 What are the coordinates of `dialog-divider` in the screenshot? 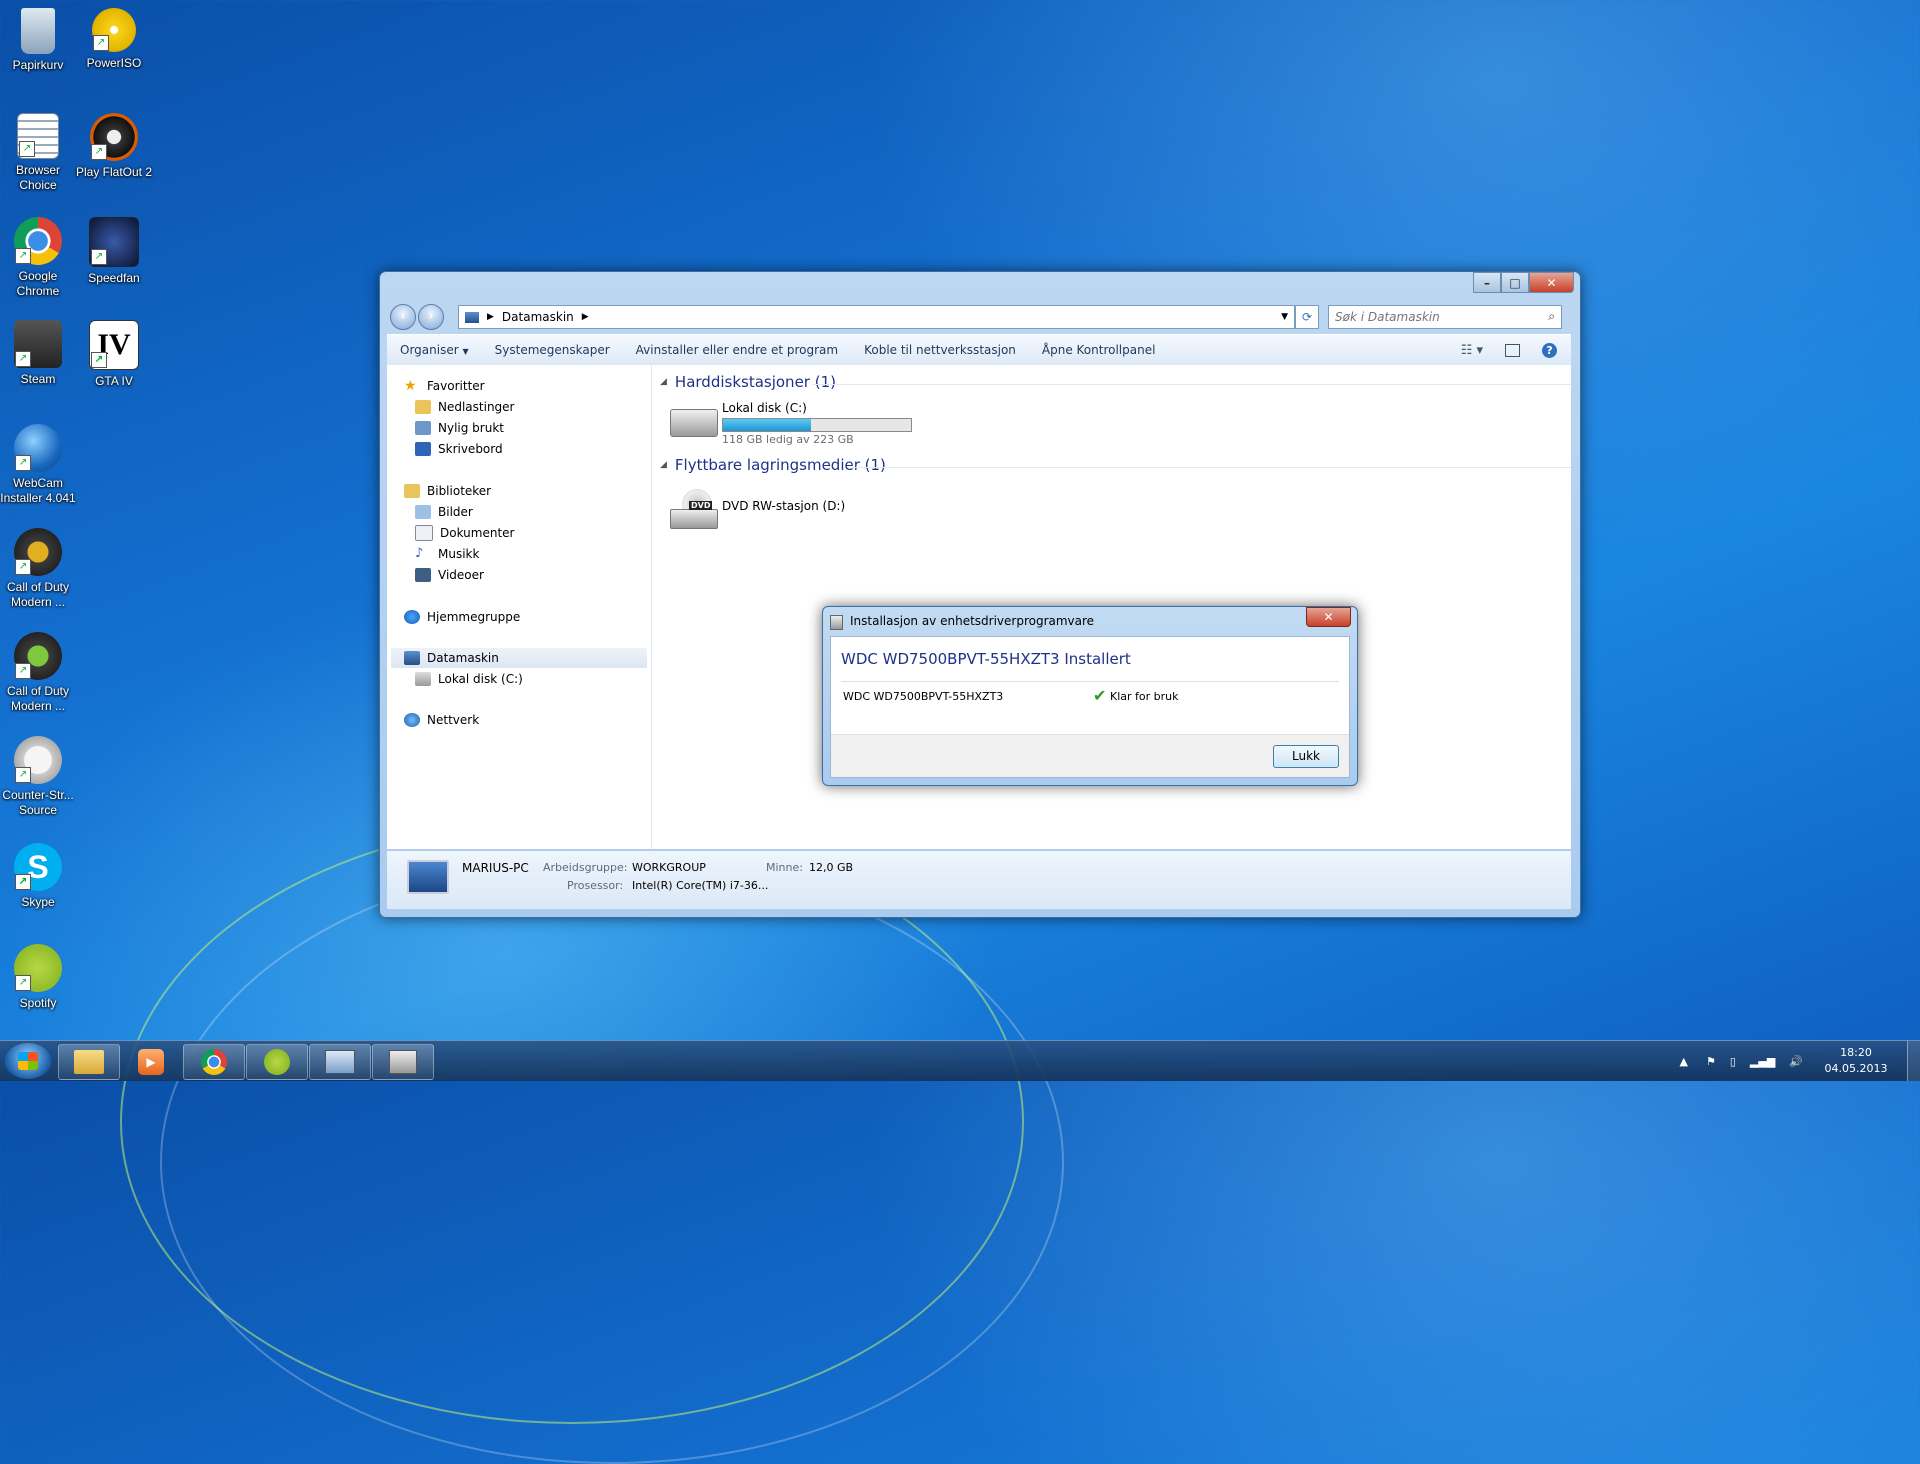 It's located at (1090, 681).